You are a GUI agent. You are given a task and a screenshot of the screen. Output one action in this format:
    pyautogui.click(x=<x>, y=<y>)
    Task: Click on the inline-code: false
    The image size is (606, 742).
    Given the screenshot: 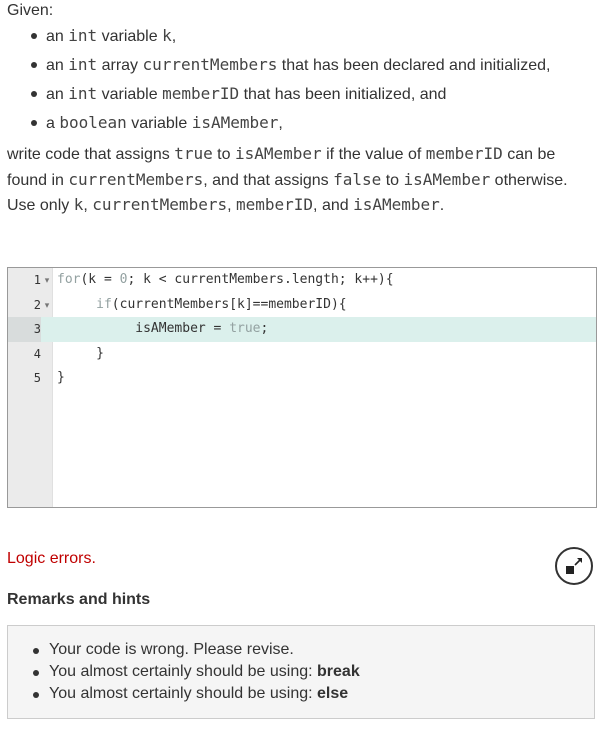 What is the action you would take?
    pyautogui.click(x=357, y=179)
    